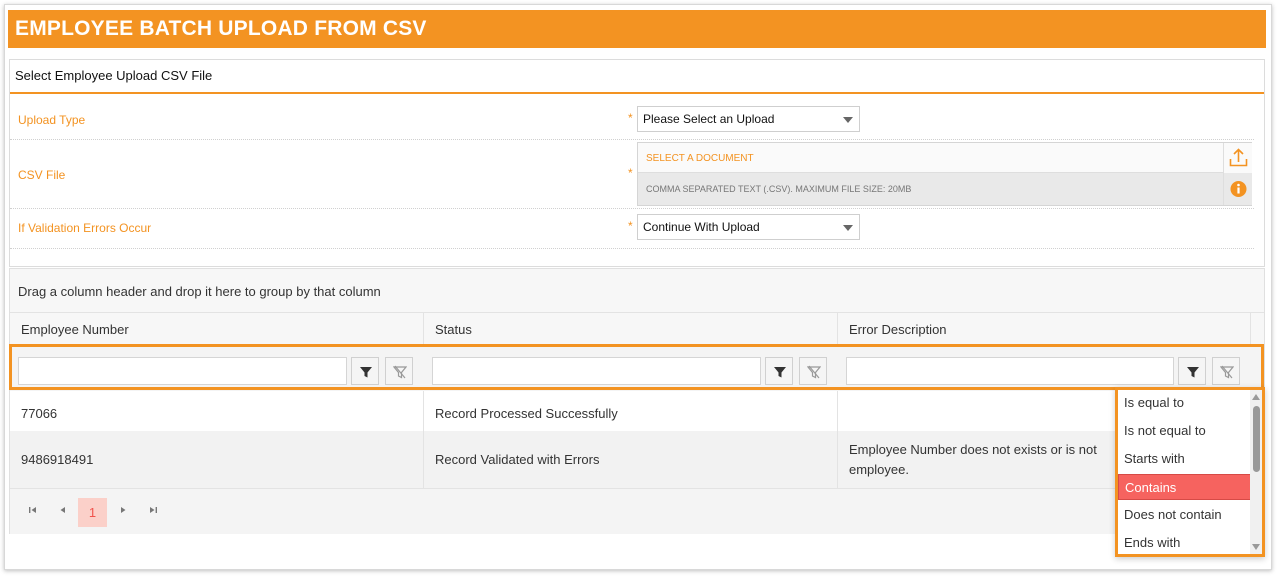 The width and height of the screenshot is (1278, 578). I want to click on last-page-button, so click(153, 512).